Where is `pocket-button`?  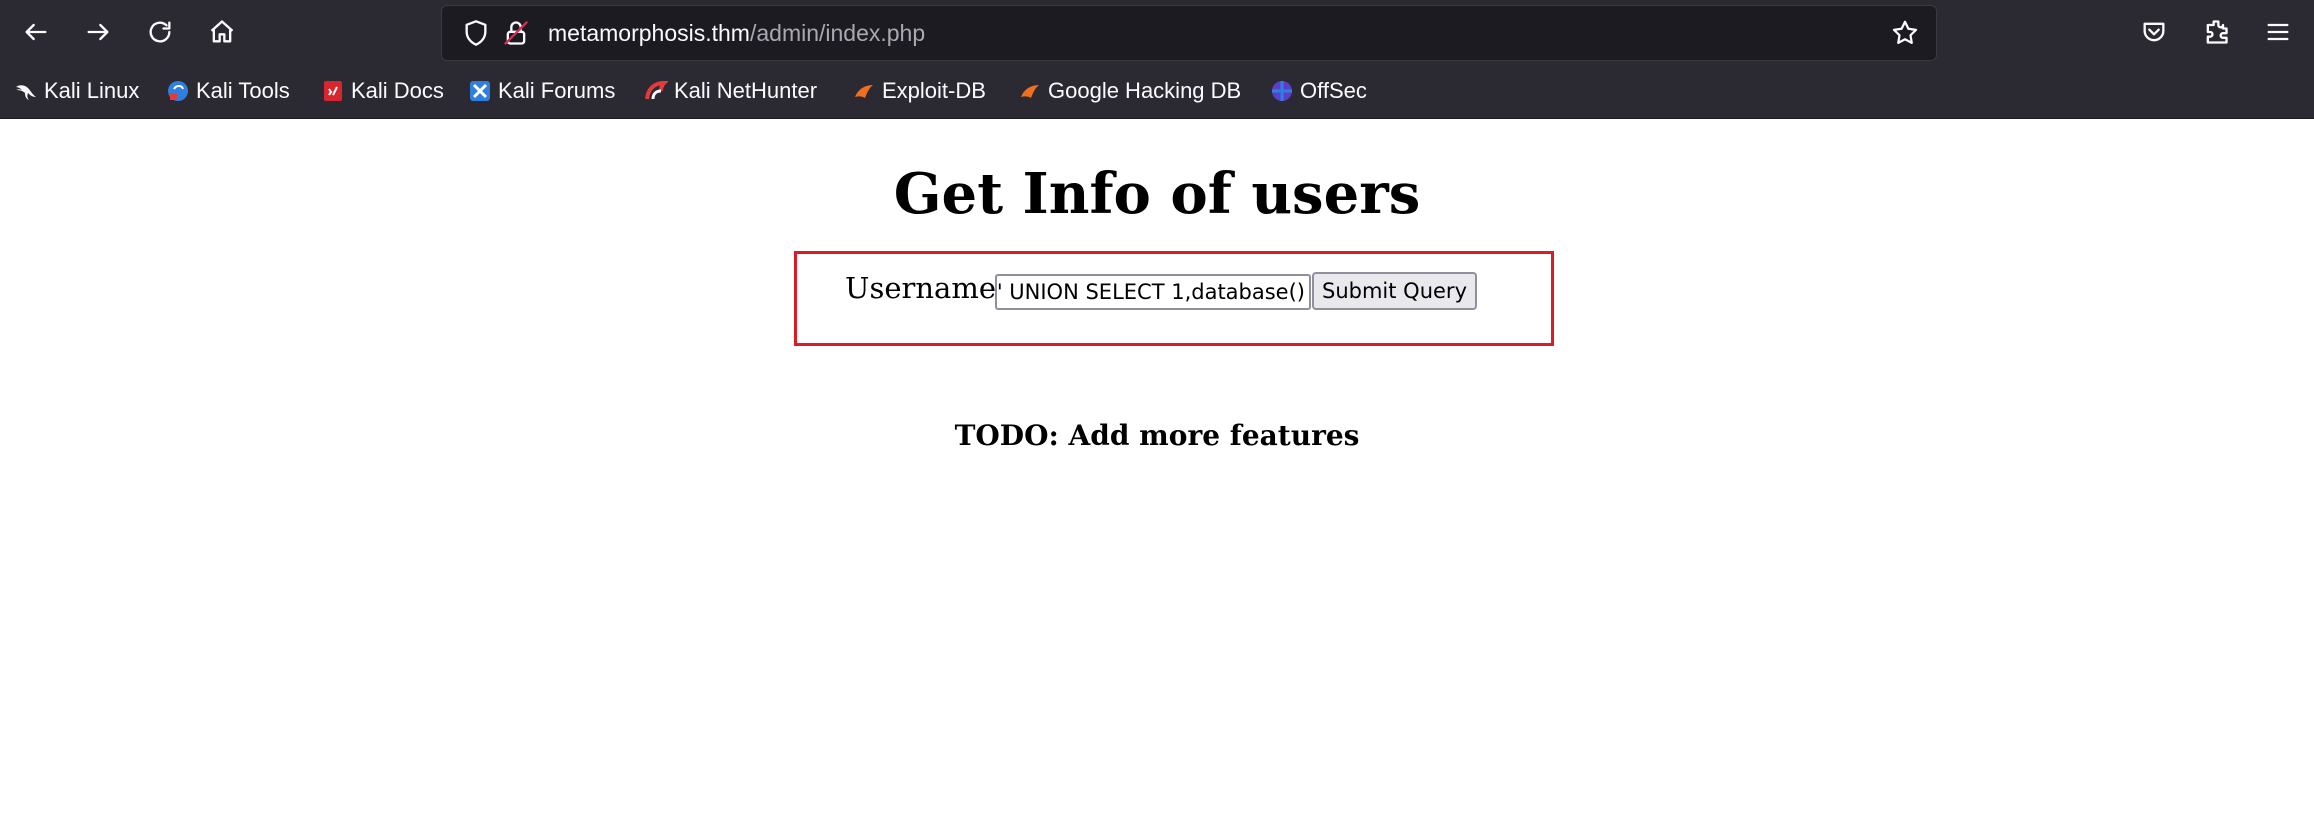 pocket-button is located at coordinates (2154, 32).